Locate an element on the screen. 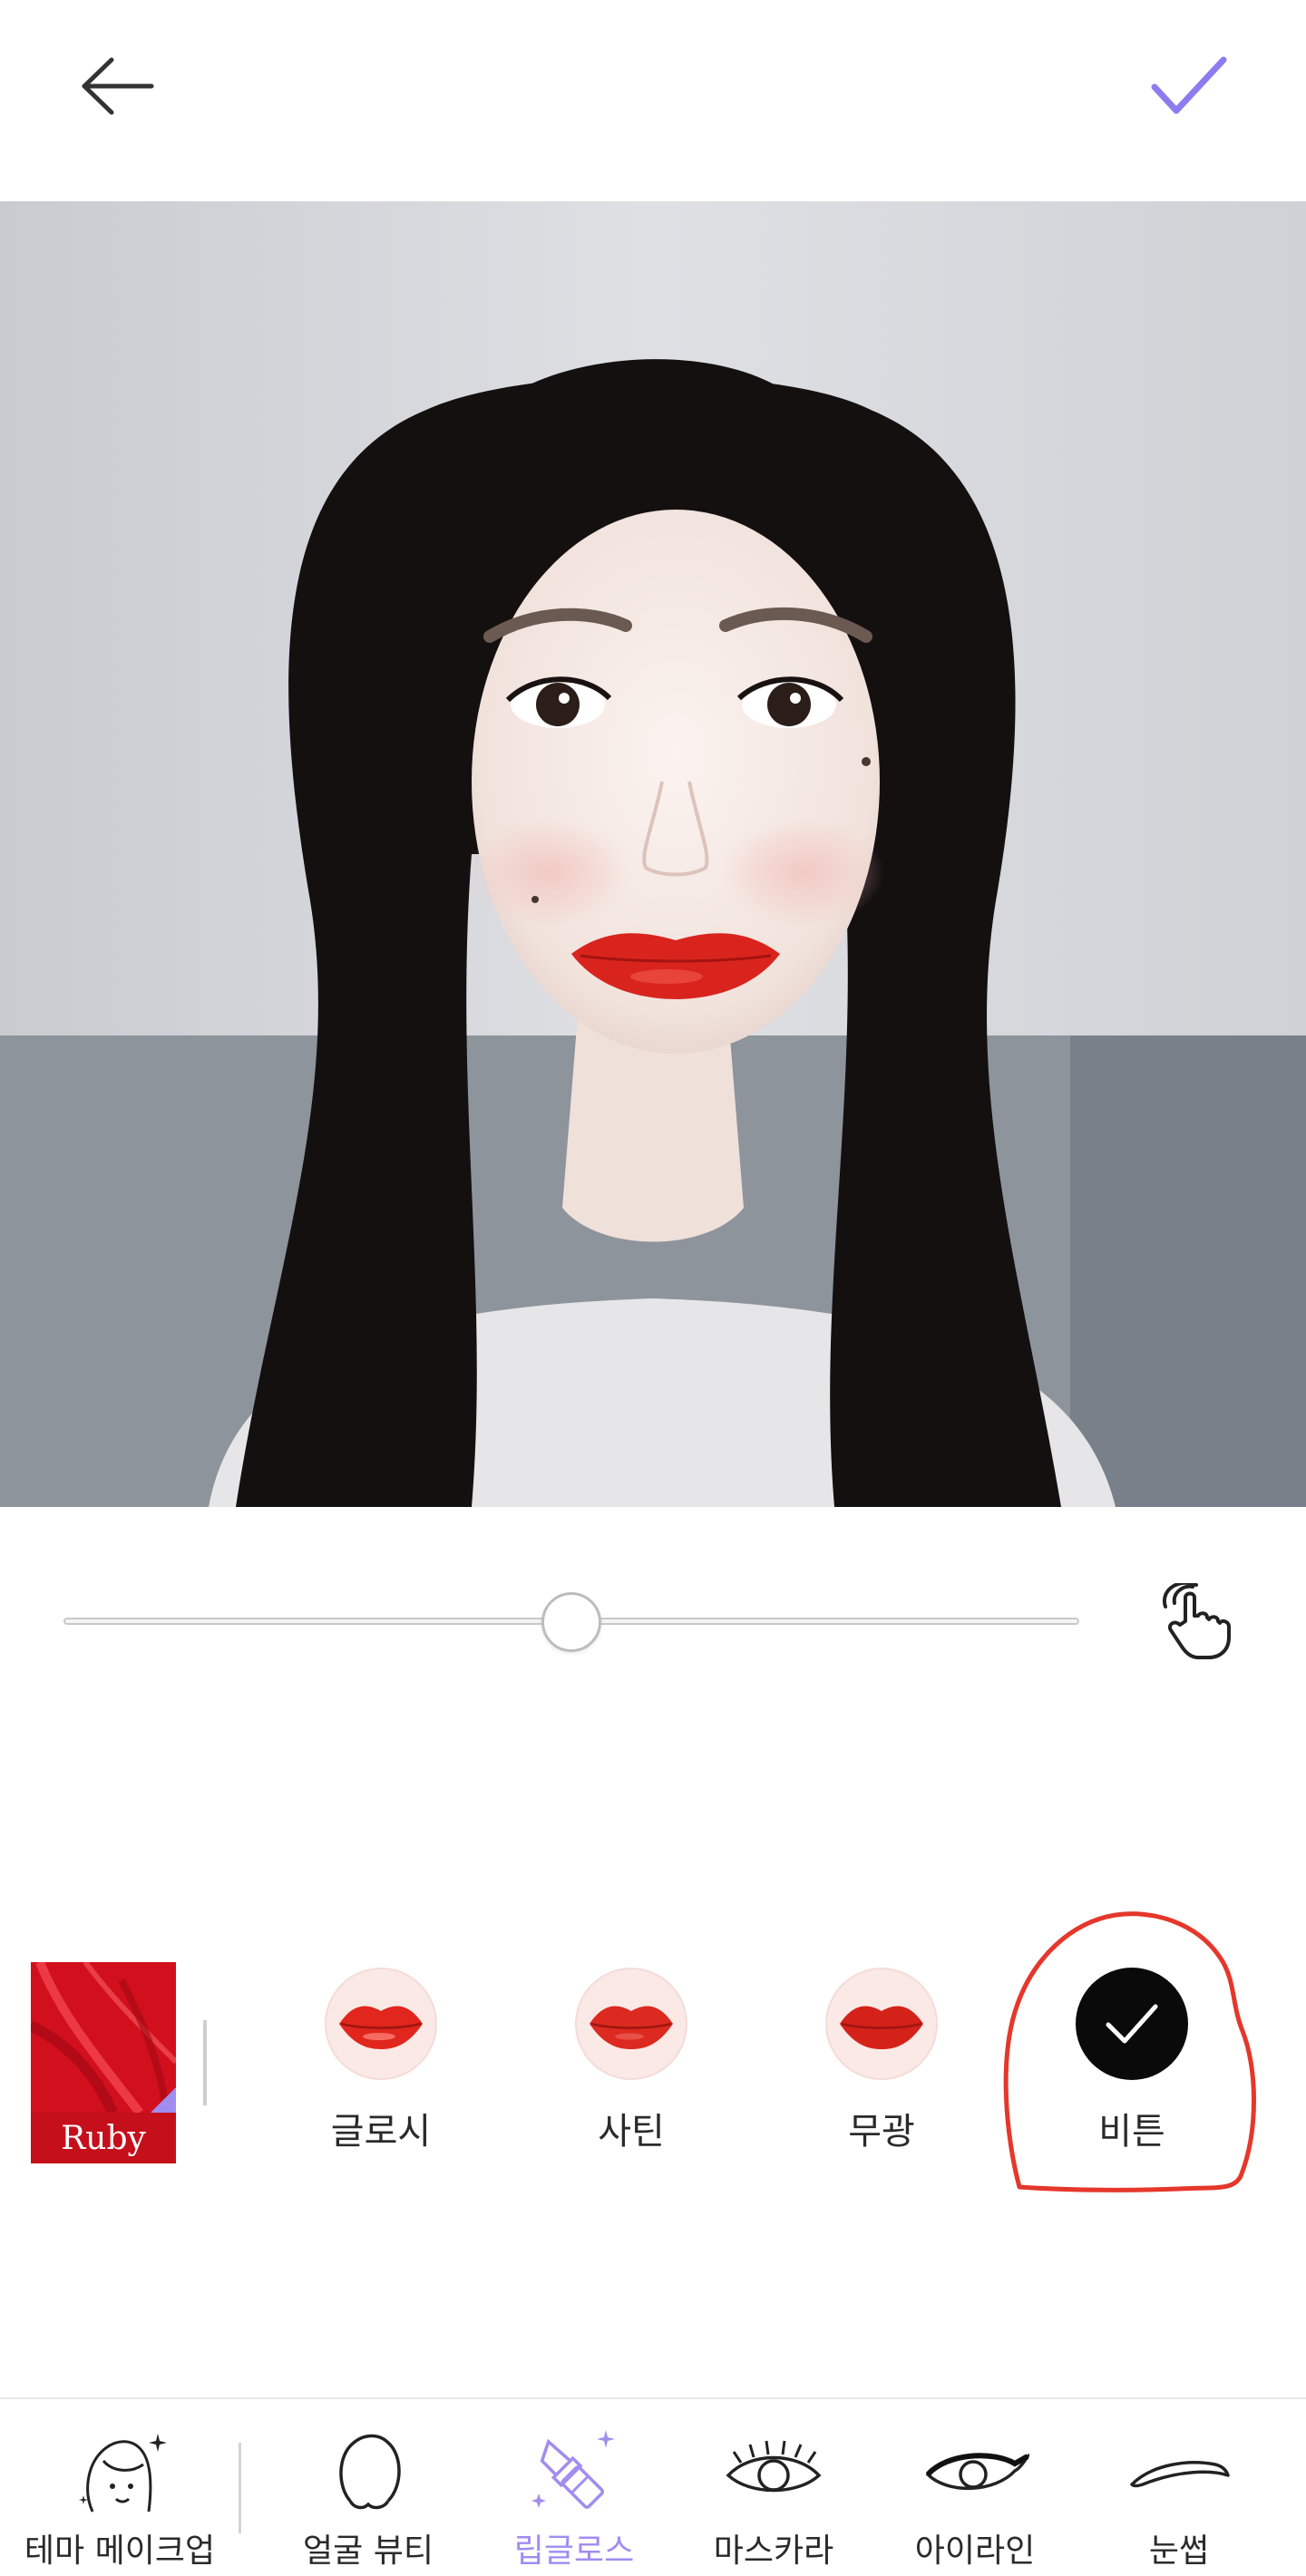  nav-face-beauty: 얼굴 뷰티 is located at coordinates (368, 2498).